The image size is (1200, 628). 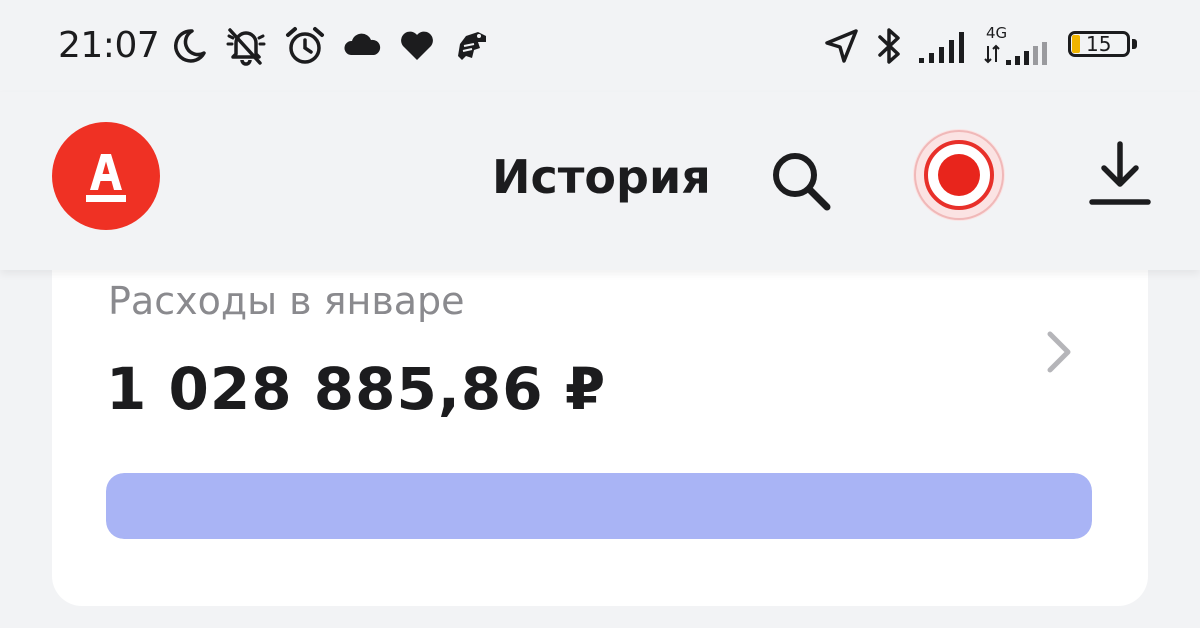 I want to click on battery-level: 15, so click(x=1099, y=44).